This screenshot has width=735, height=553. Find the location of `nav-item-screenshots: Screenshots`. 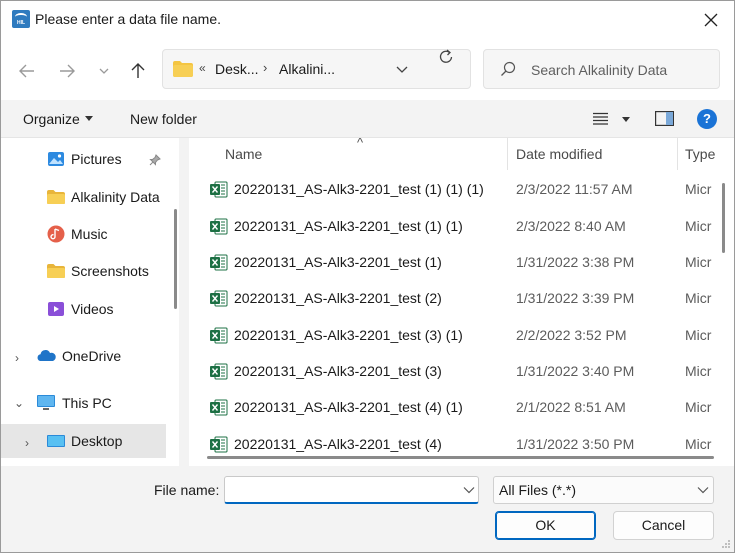

nav-item-screenshots: Screenshots is located at coordinates (83, 271).